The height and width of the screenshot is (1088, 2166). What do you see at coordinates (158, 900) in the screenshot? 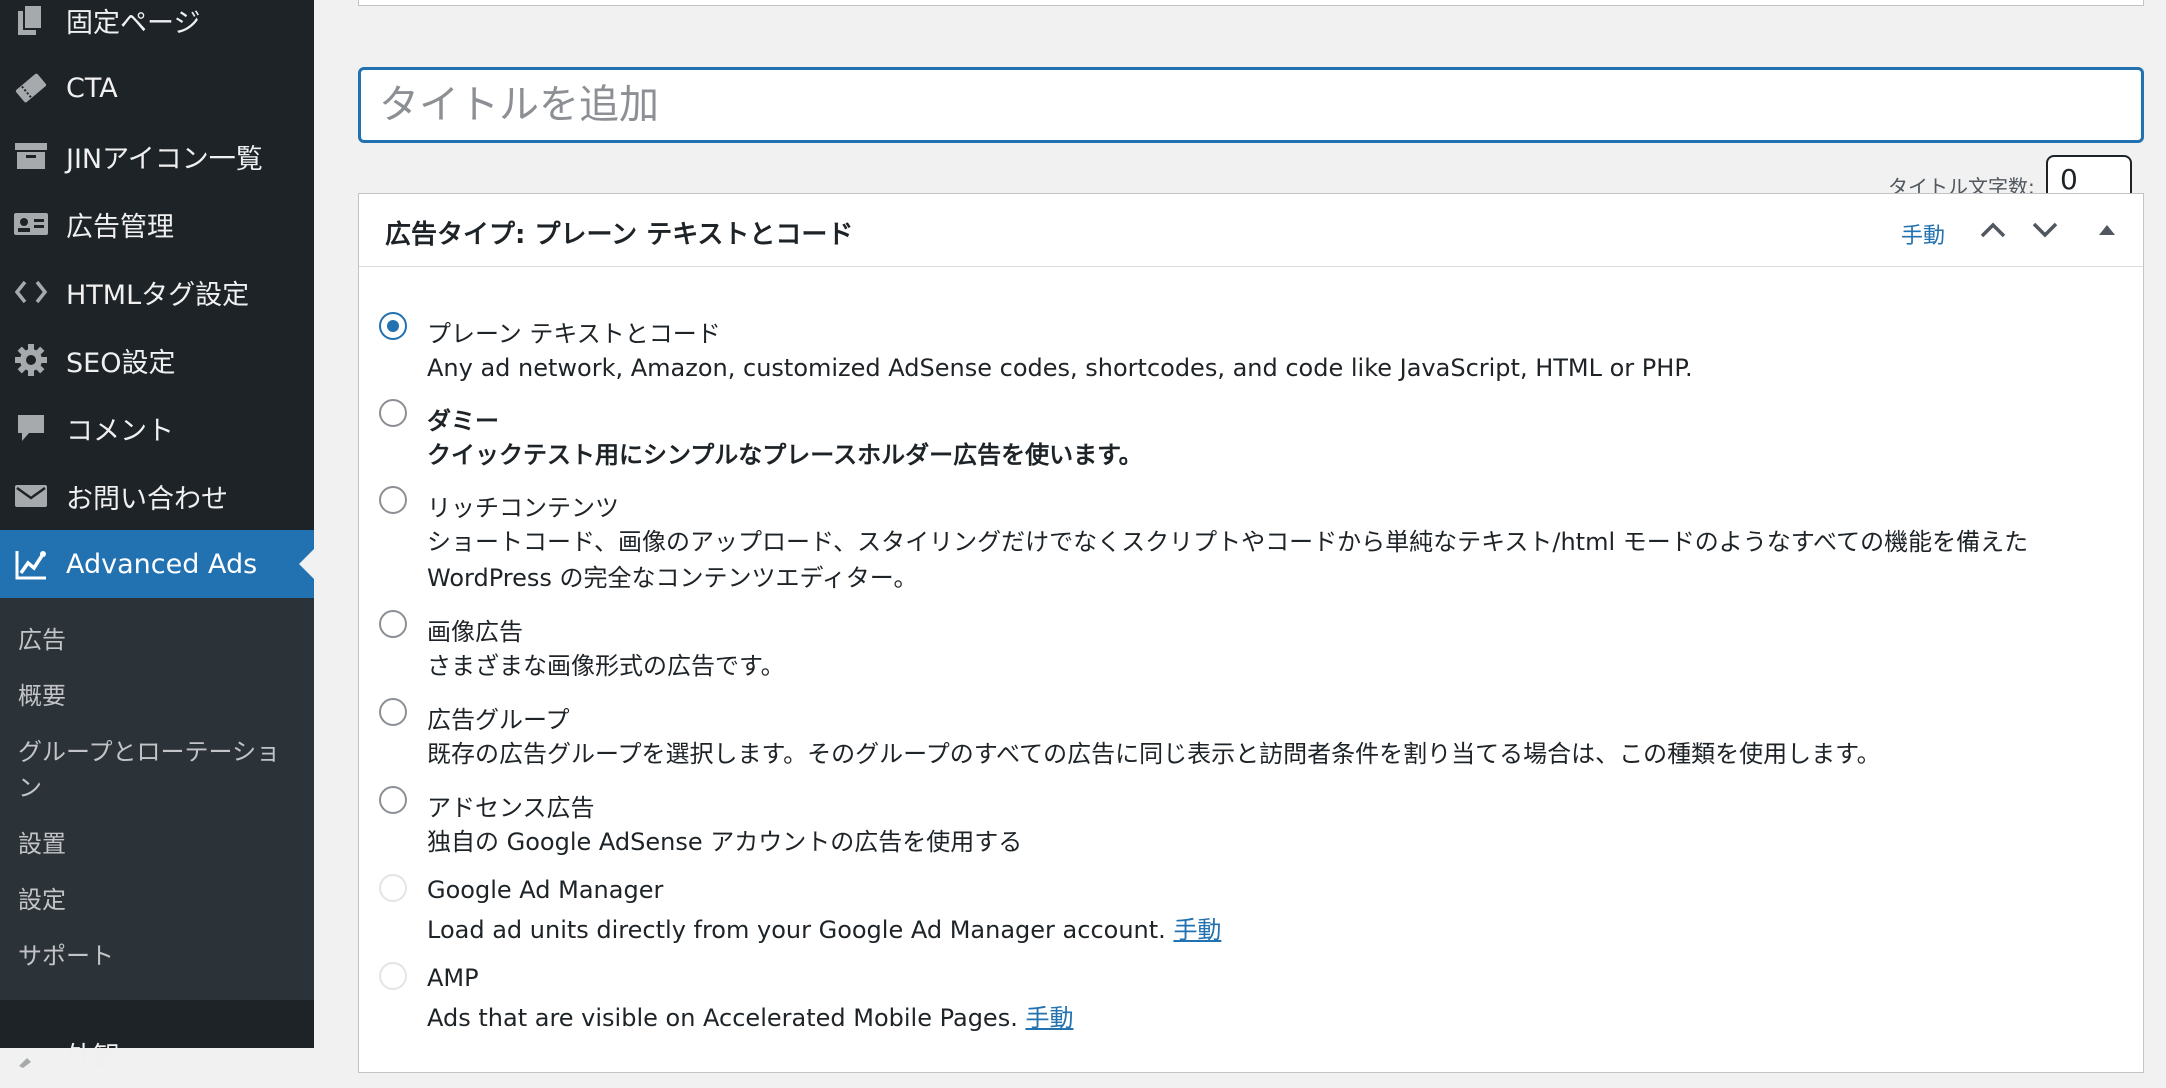
I see `submenu-item-settings: 設定` at bounding box center [158, 900].